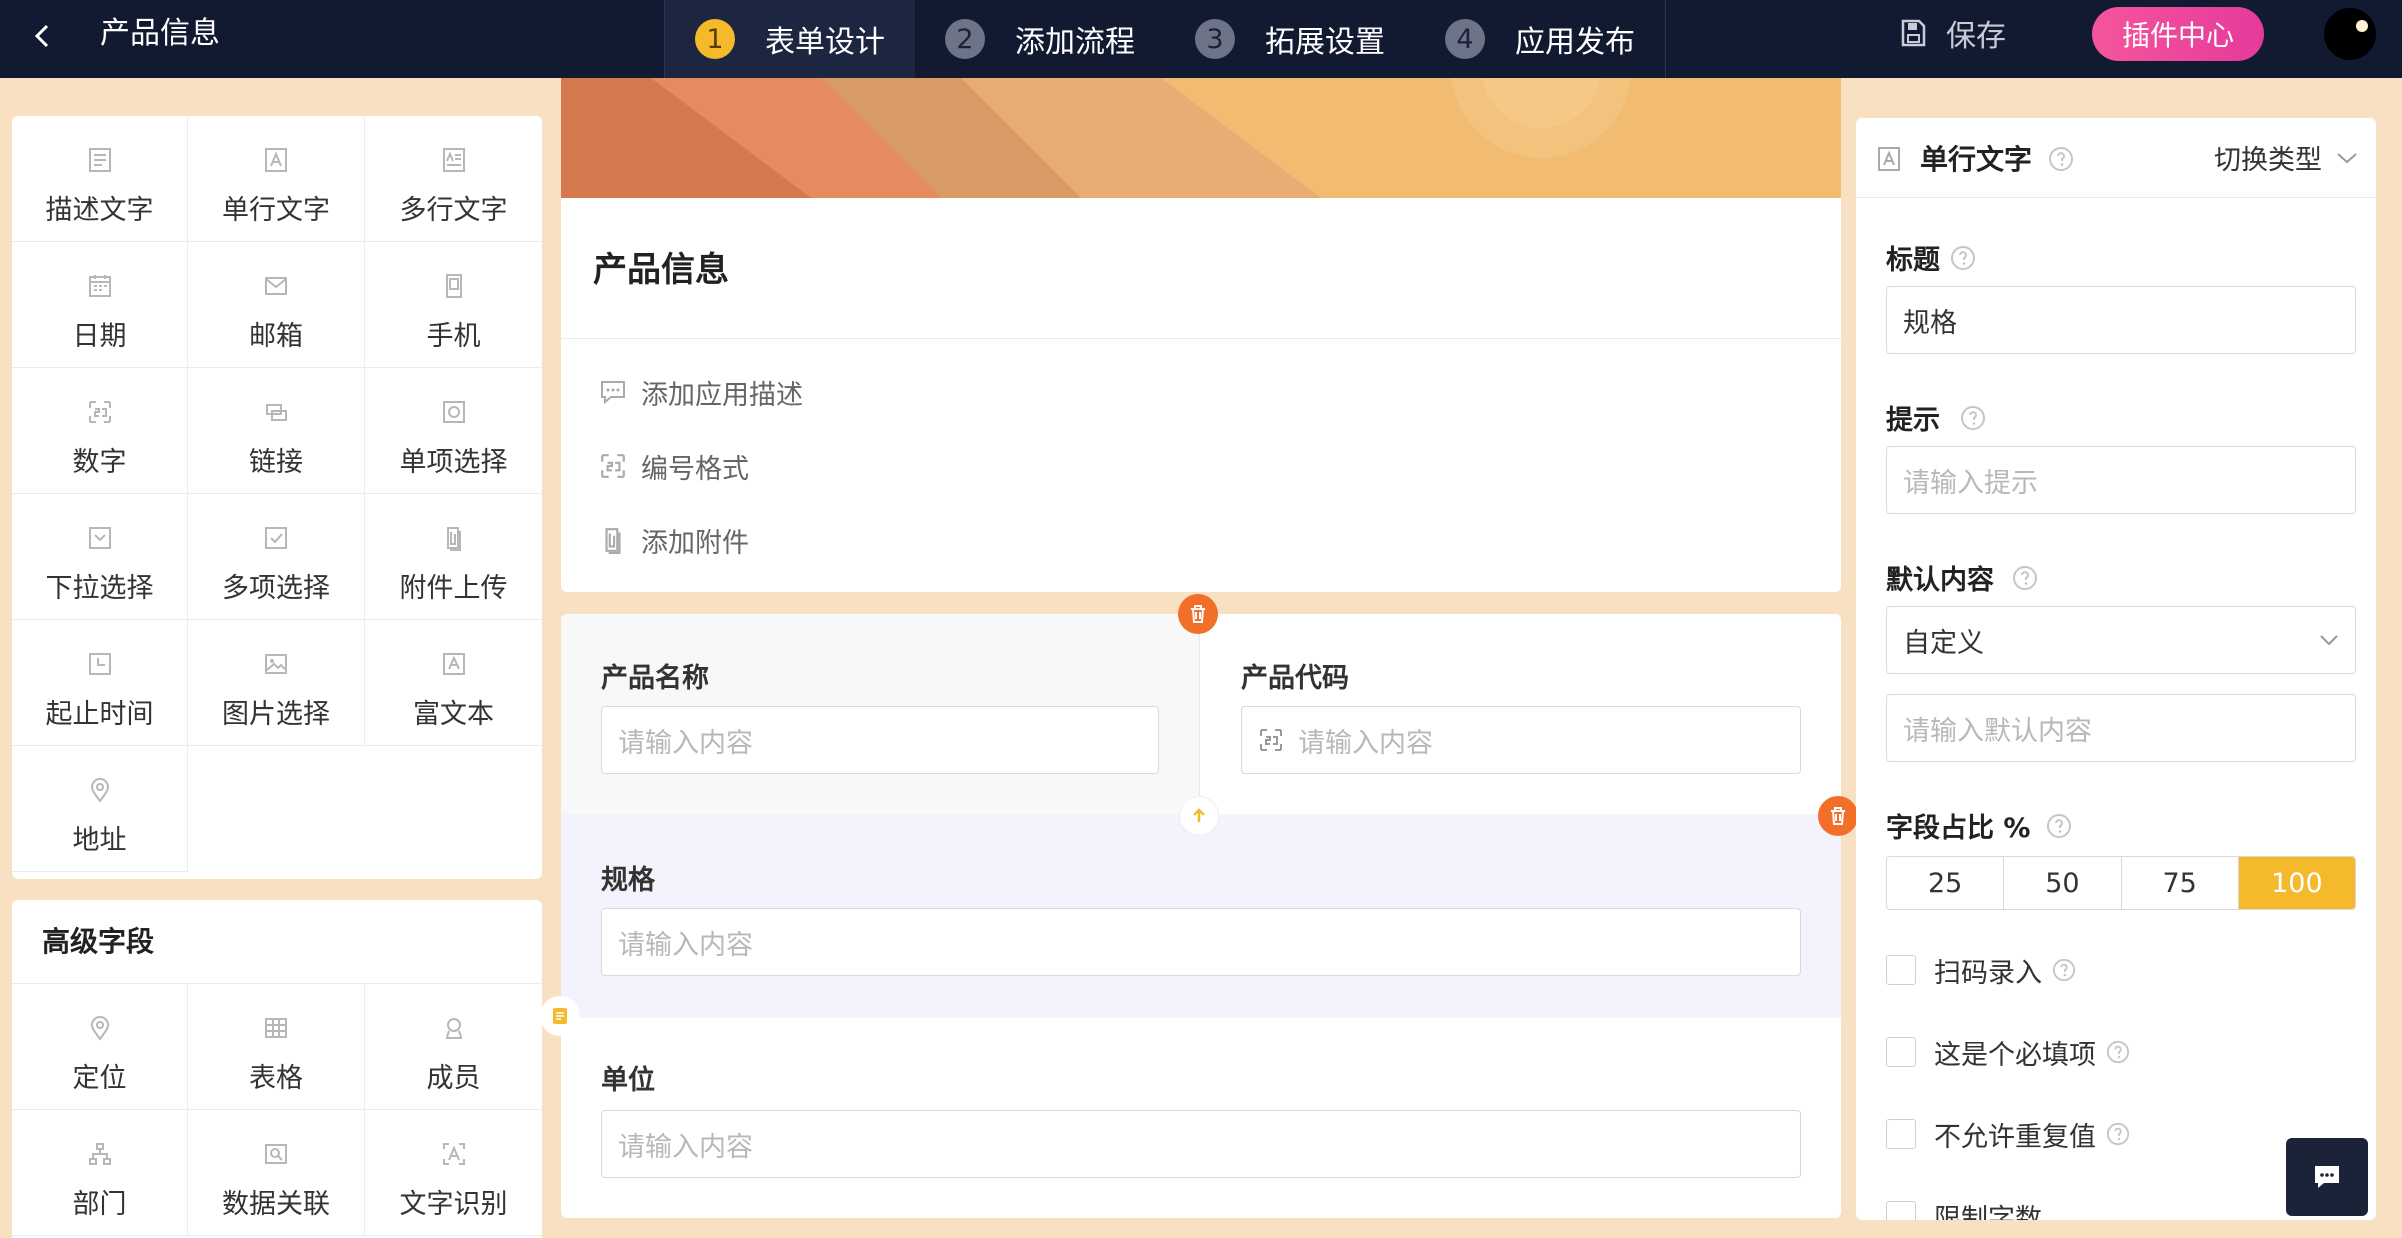 This screenshot has width=2402, height=1238. Describe the element at coordinates (1981, 970) in the screenshot. I see `scan-input-checkbox: 扫码录入` at that location.